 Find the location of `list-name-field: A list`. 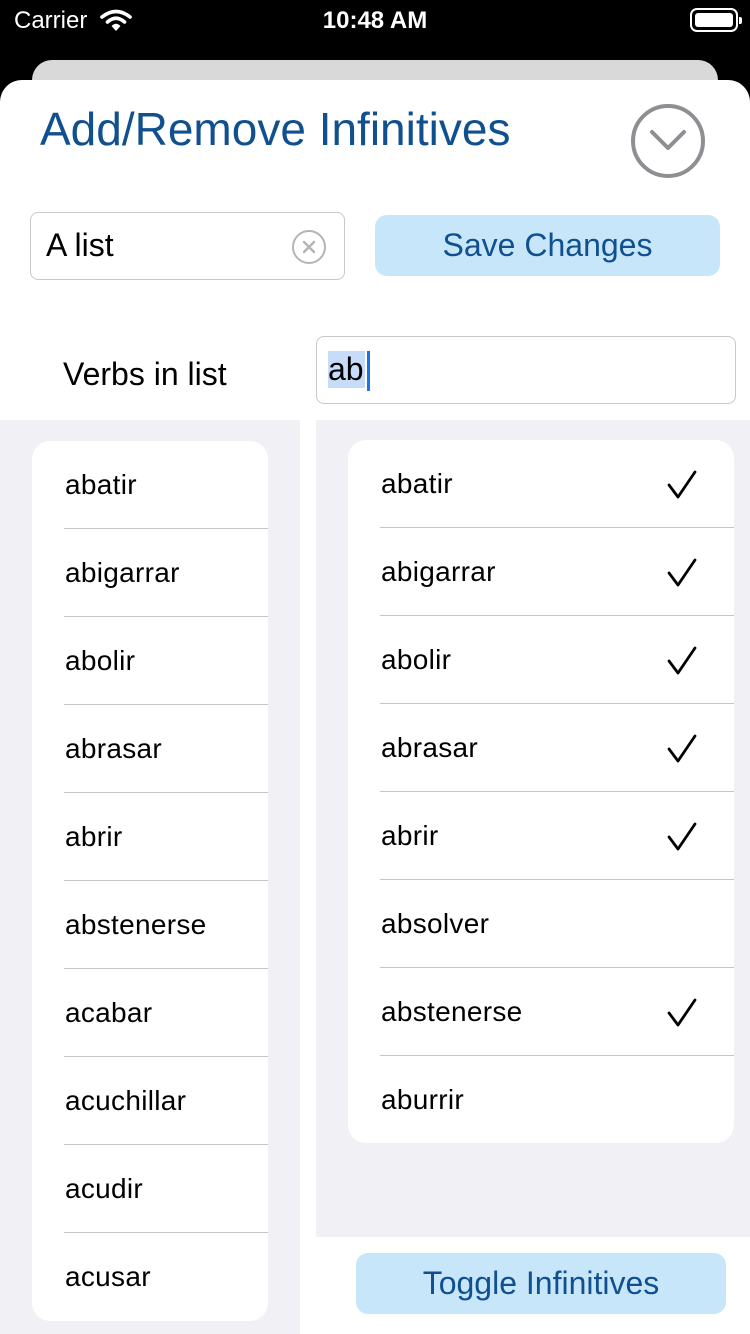

list-name-field: A list is located at coordinates (187, 246).